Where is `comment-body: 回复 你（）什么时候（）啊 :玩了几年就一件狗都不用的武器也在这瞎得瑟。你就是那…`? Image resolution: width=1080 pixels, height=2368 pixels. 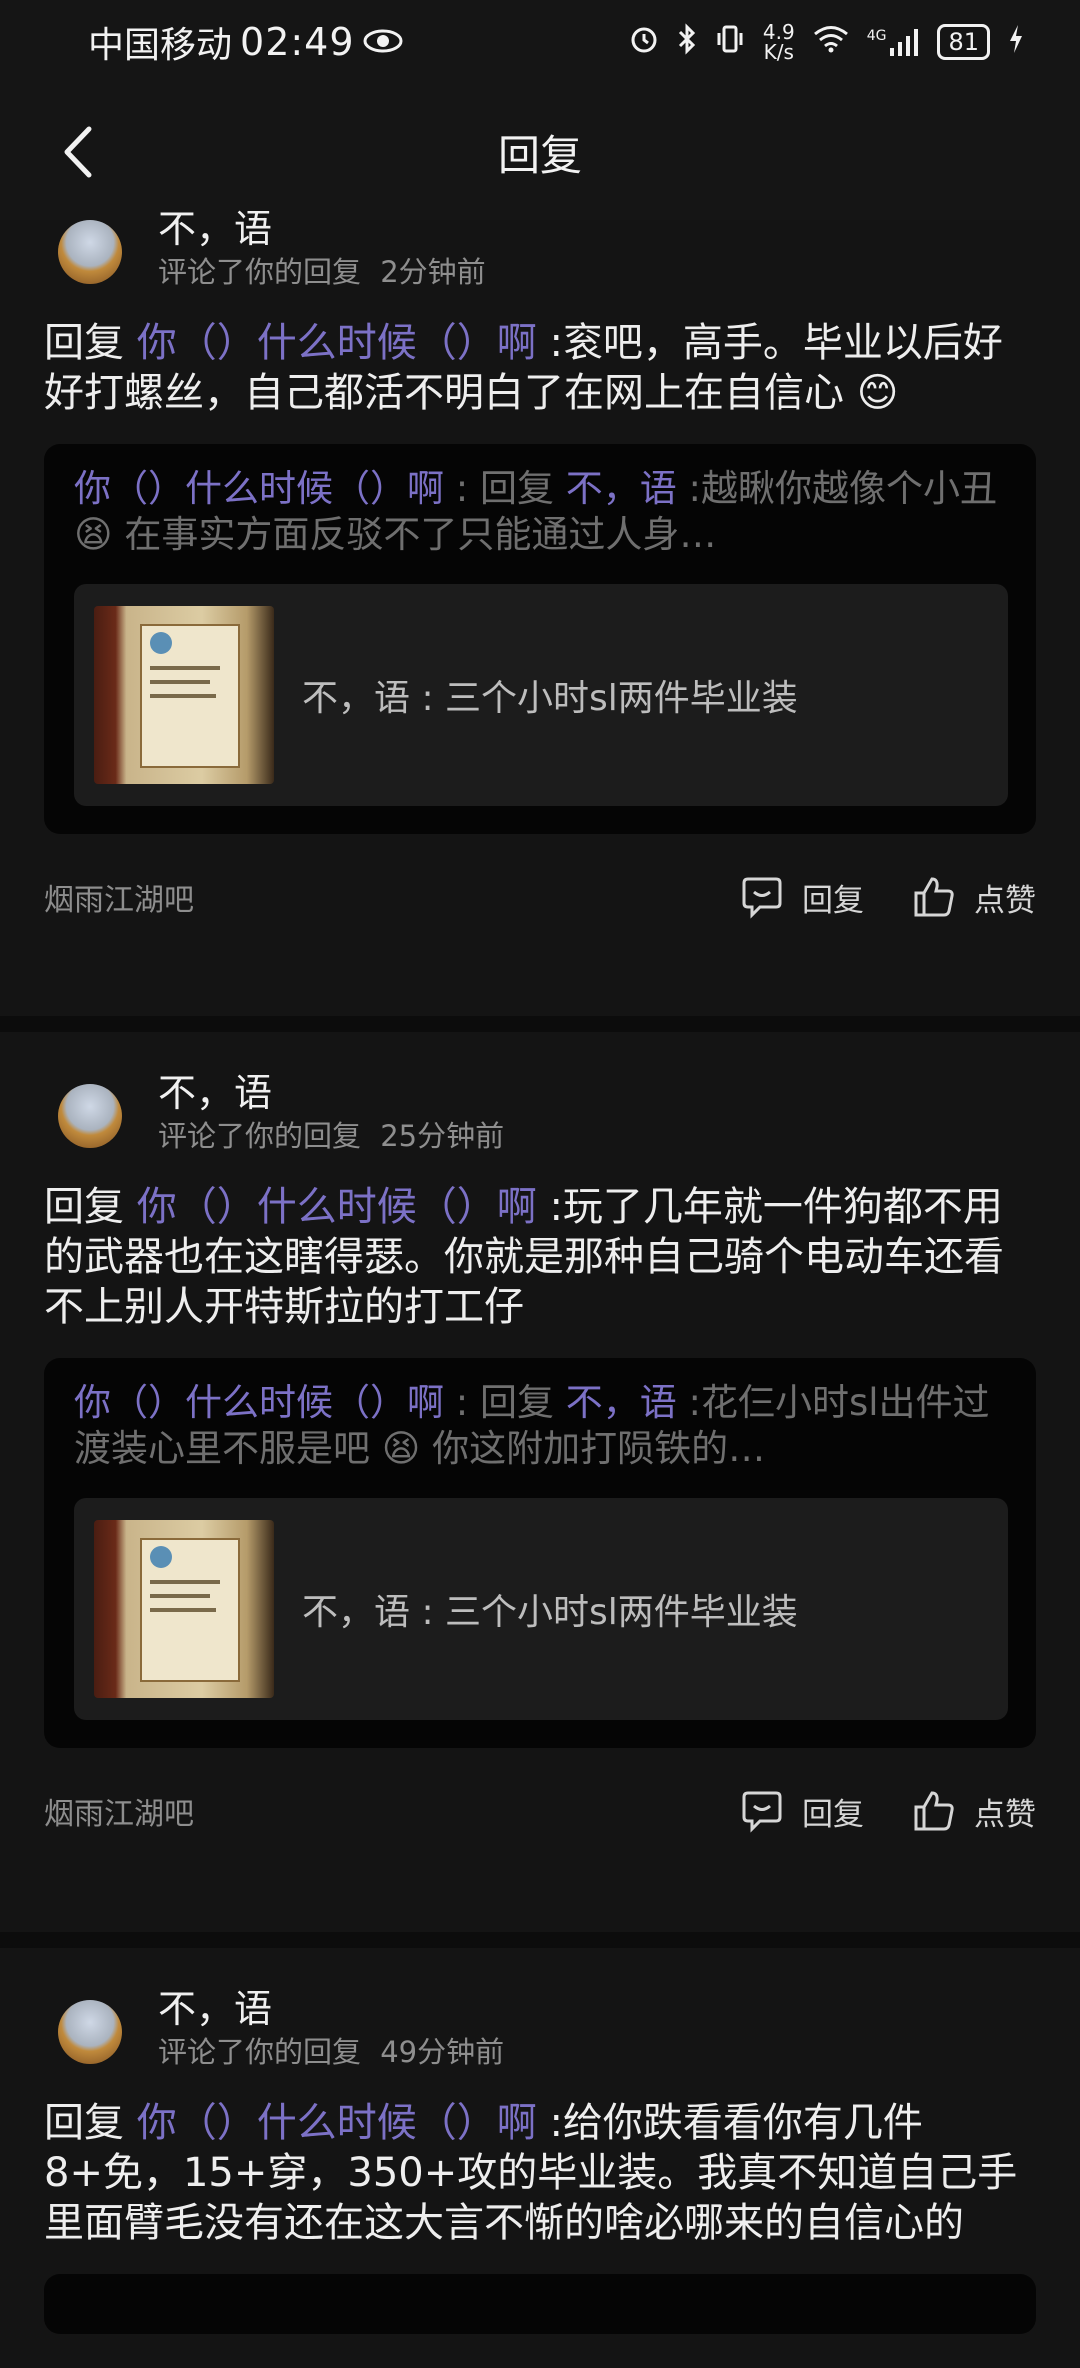
comment-body: 回复 你（）什么时候（）啊 :玩了几年就一件狗都不用的武器也在这瞎得瑟。你就是那… is located at coordinates (540, 1257).